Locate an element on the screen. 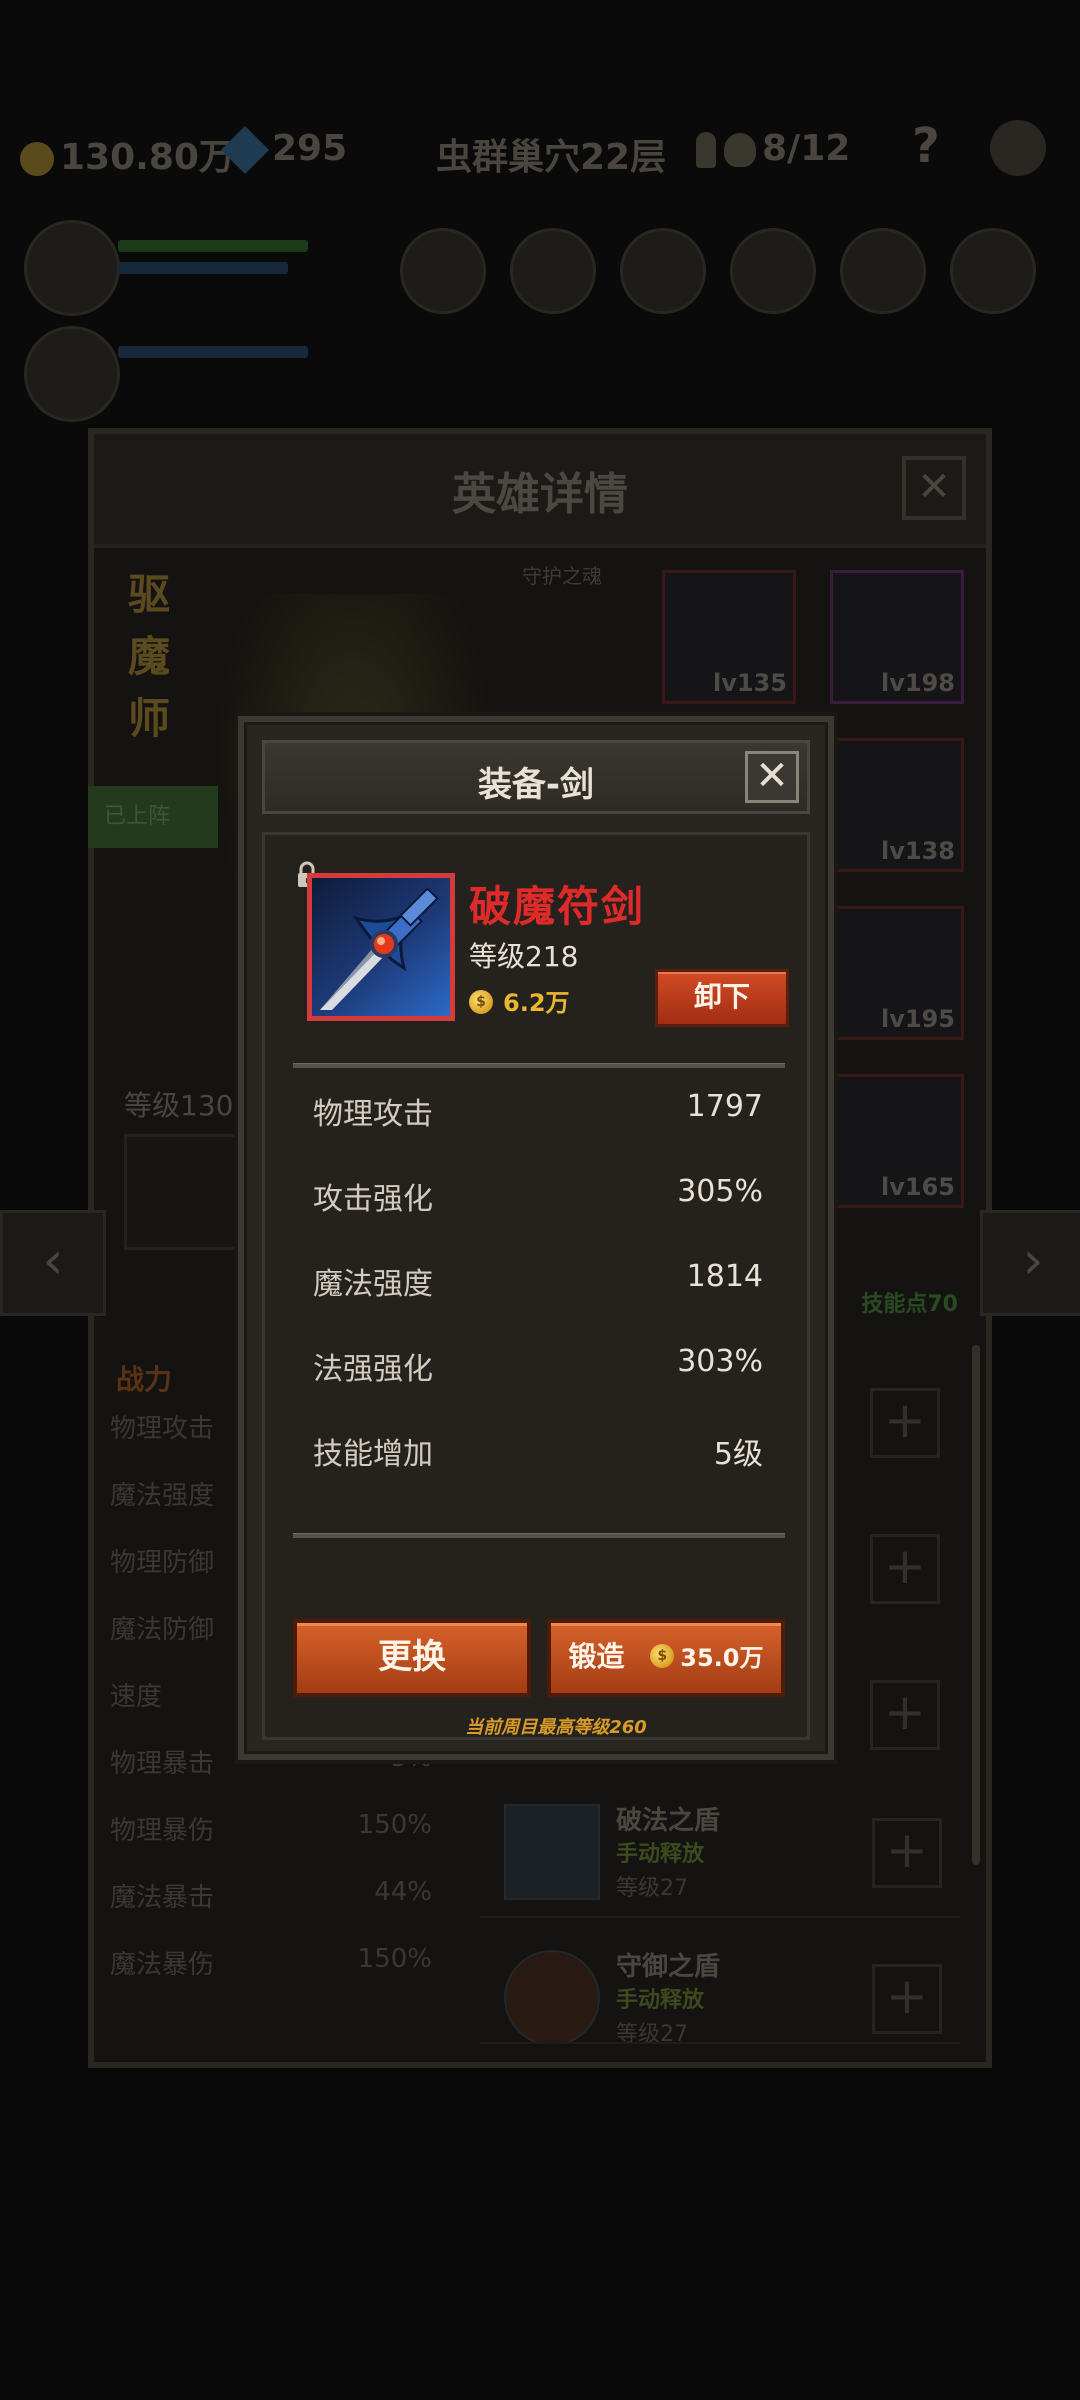  hero-panel-header: 英雄详情 ✕ is located at coordinates (540, 491).